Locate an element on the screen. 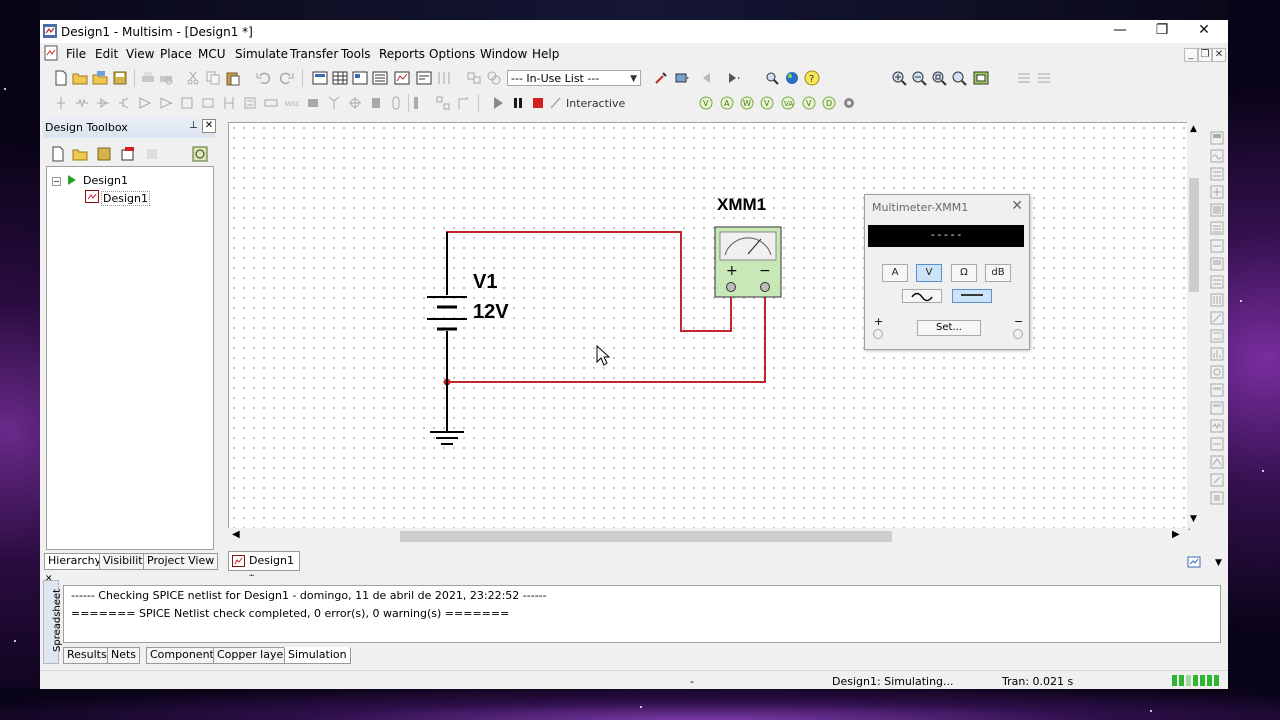  tab-project-view: Project View is located at coordinates (181, 561).